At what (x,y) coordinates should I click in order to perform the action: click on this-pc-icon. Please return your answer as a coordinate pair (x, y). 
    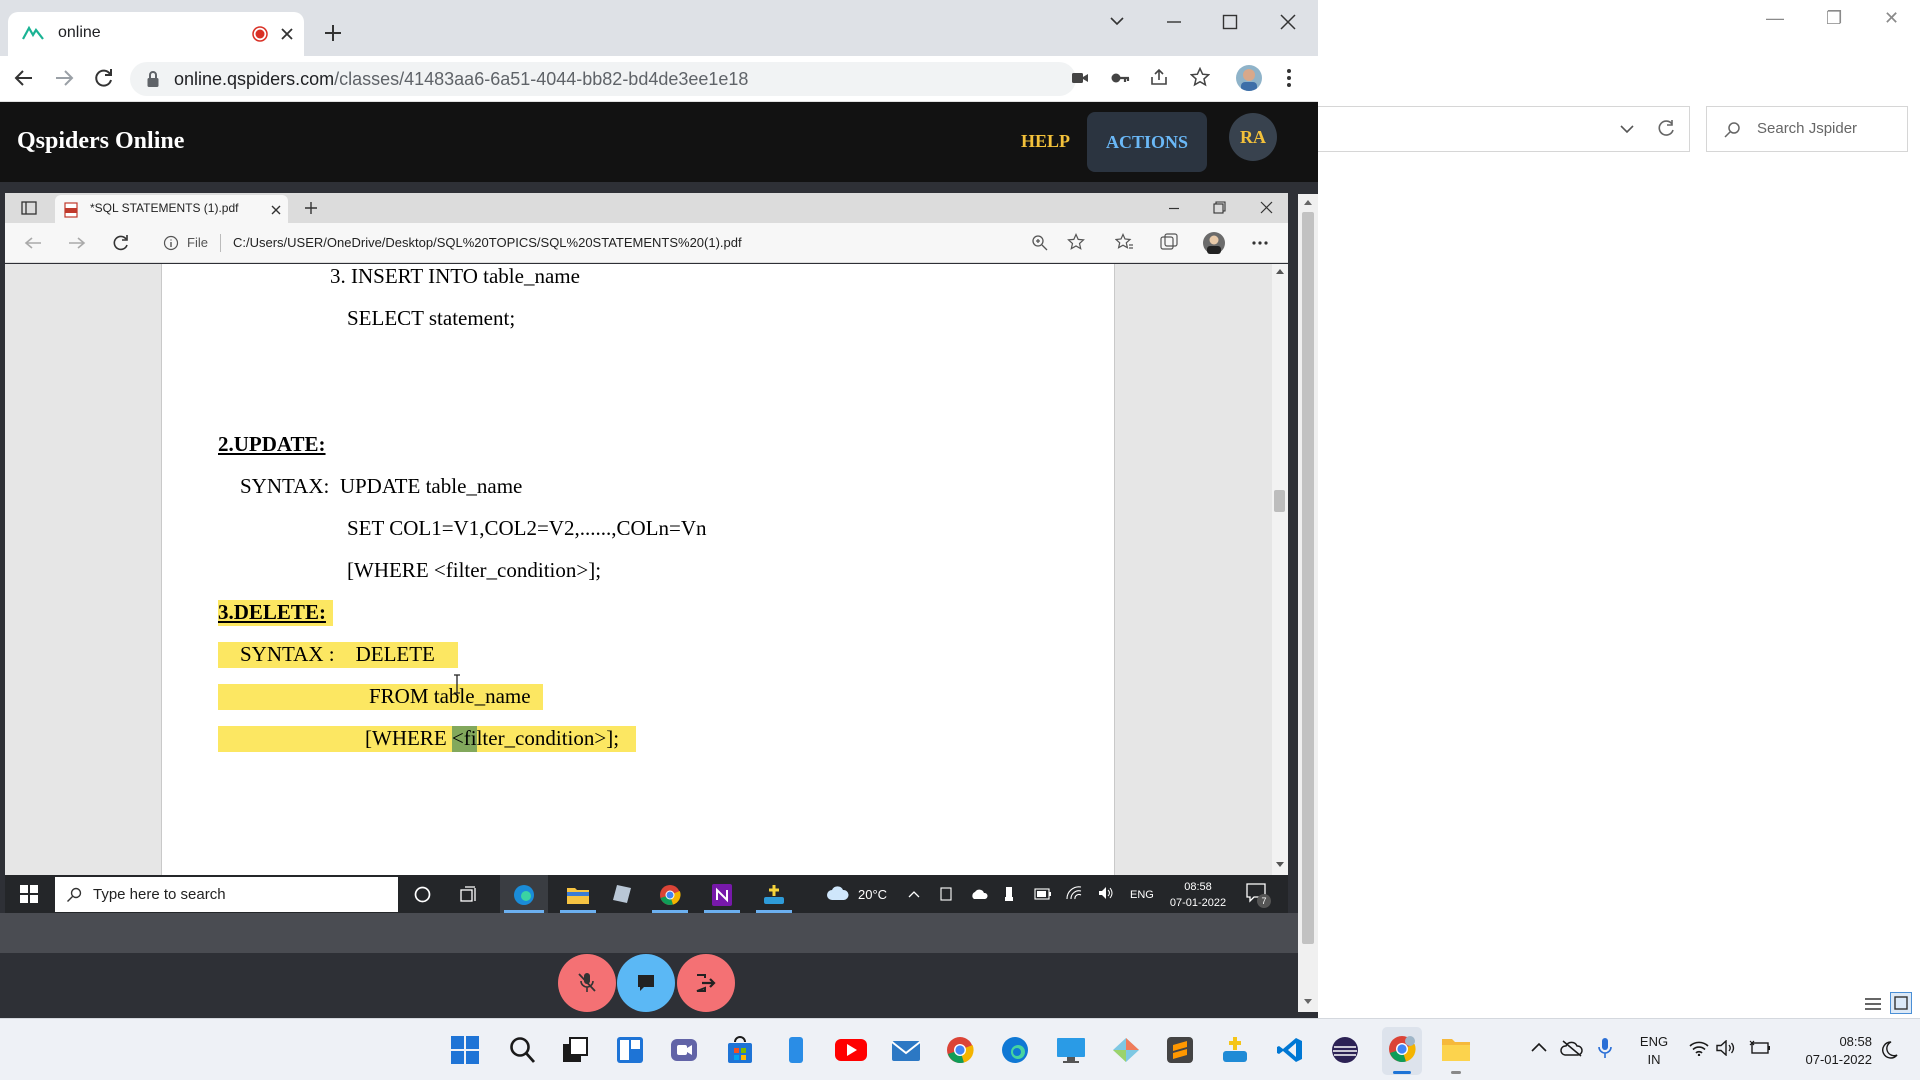
    Looking at the image, I should click on (1071, 1050).